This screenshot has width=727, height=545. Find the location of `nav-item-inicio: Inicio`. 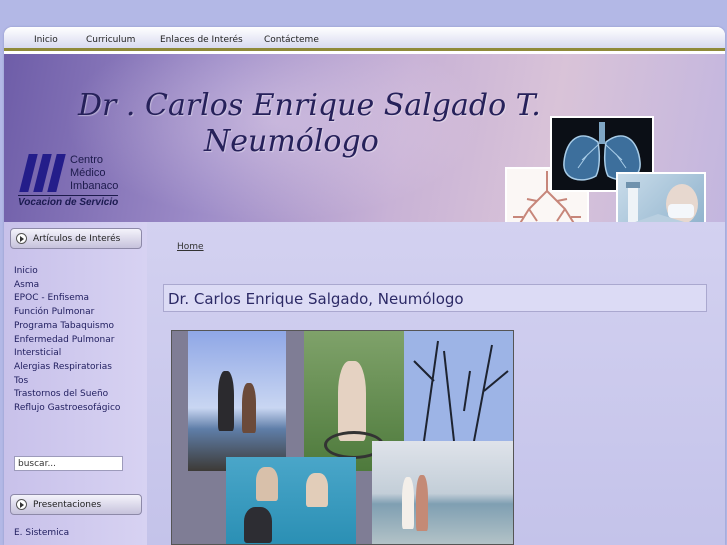

nav-item-inicio: Inicio is located at coordinates (46, 40).